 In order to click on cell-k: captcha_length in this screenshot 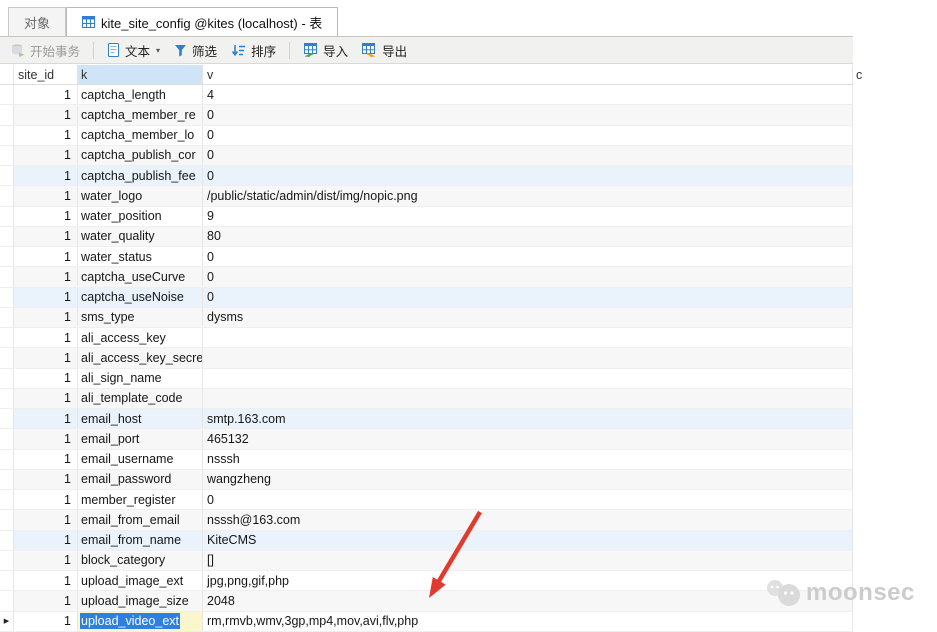, I will do `click(140, 95)`.